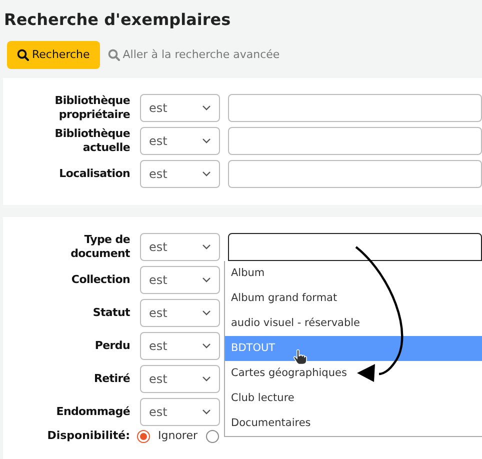 This screenshot has width=482, height=459. What do you see at coordinates (53, 55) in the screenshot?
I see `search-button: Recherche` at bounding box center [53, 55].